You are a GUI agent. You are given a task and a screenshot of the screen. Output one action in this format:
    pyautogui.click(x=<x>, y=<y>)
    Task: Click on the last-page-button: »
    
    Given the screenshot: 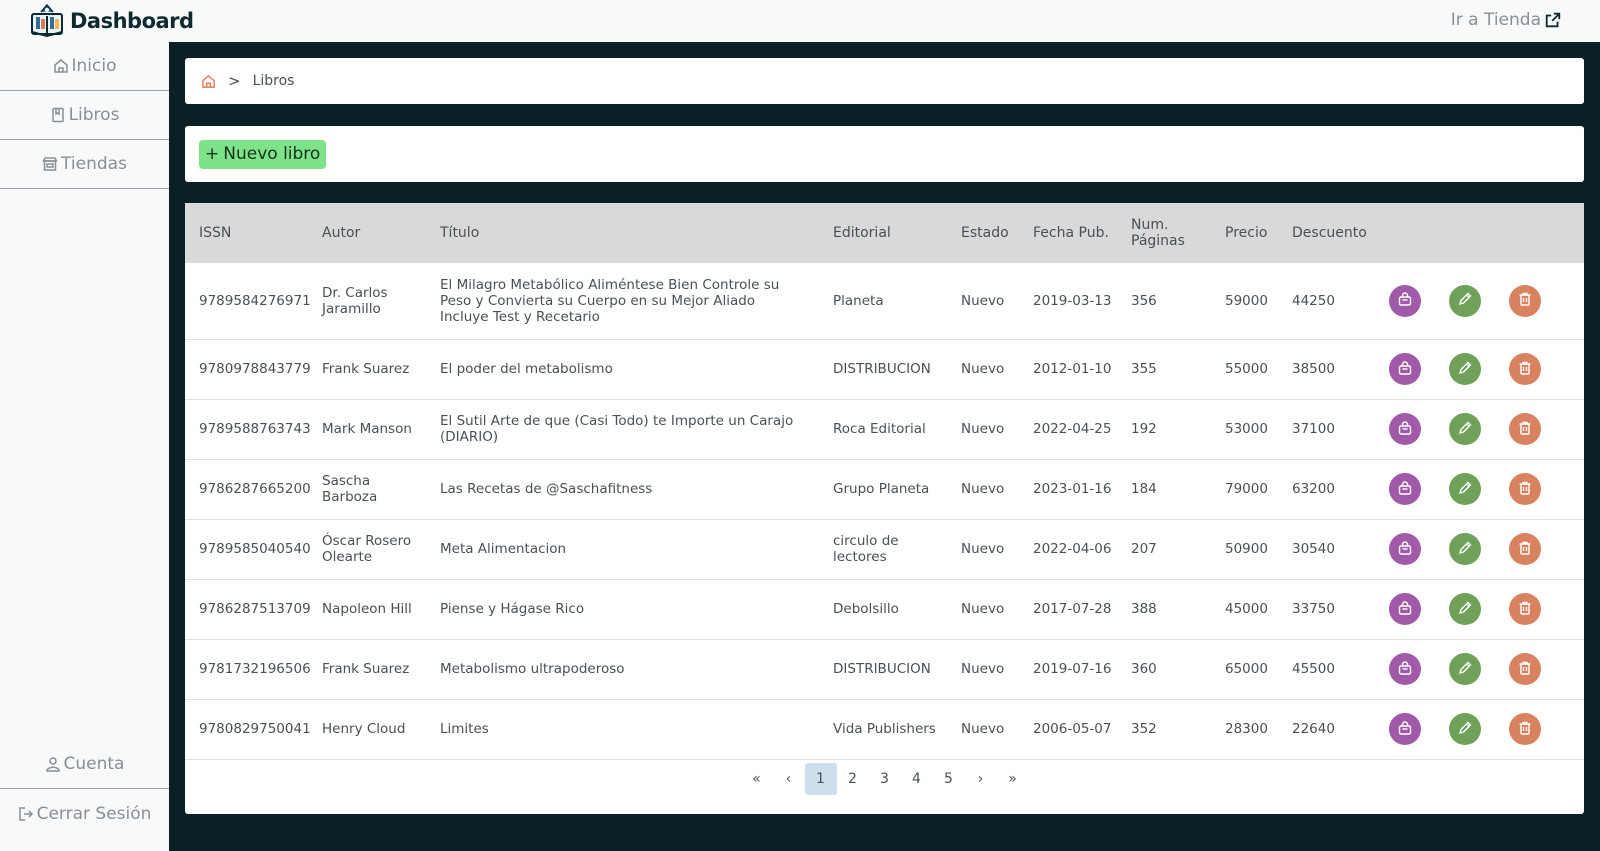 What is the action you would take?
    pyautogui.click(x=1013, y=779)
    